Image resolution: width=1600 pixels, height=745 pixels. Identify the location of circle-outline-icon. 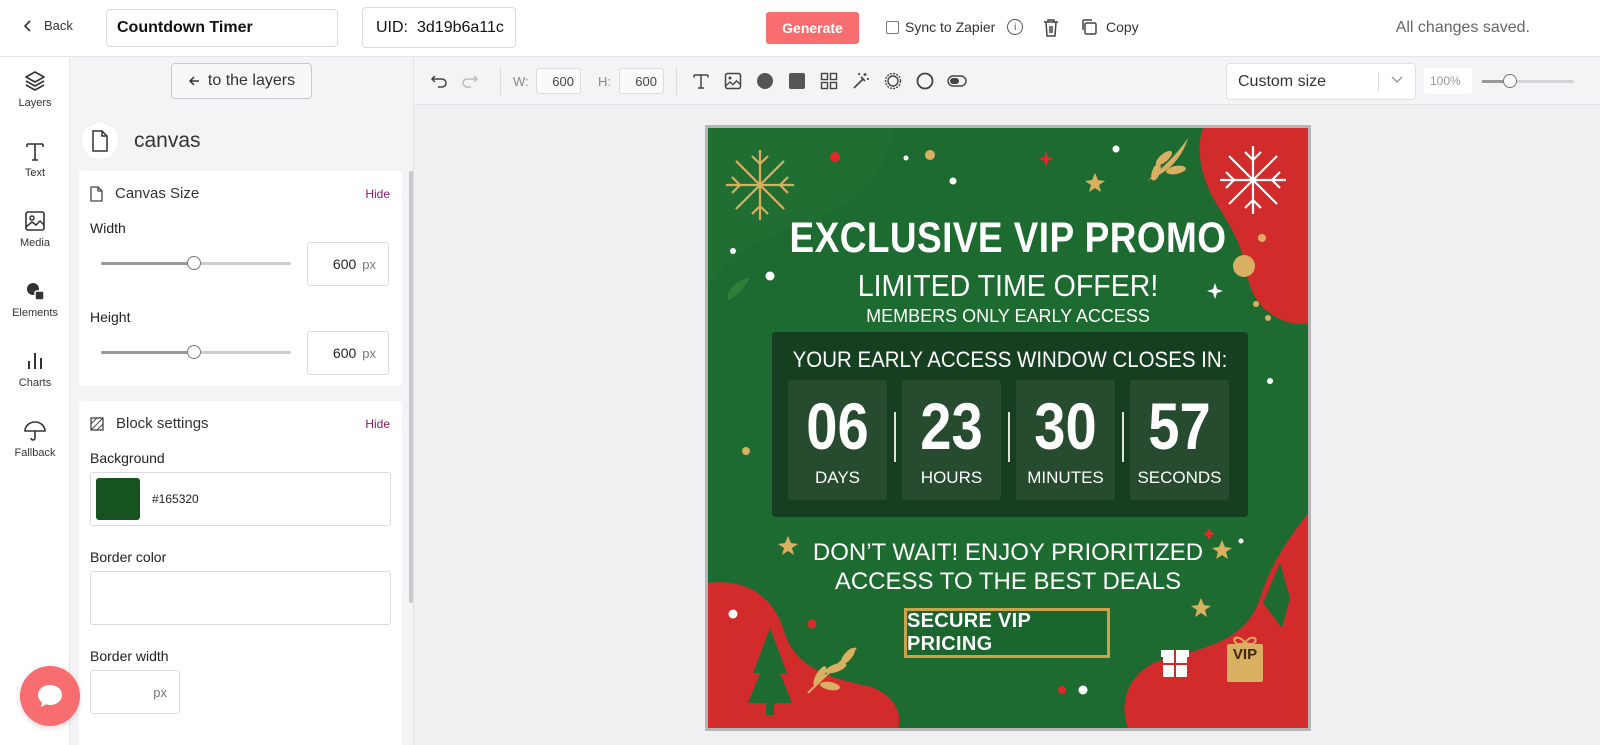
(925, 81).